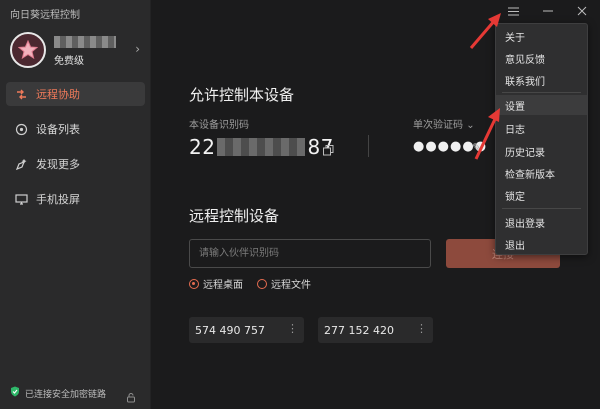 The height and width of the screenshot is (409, 600). I want to click on menu-item-exit: 退出, so click(541, 244).